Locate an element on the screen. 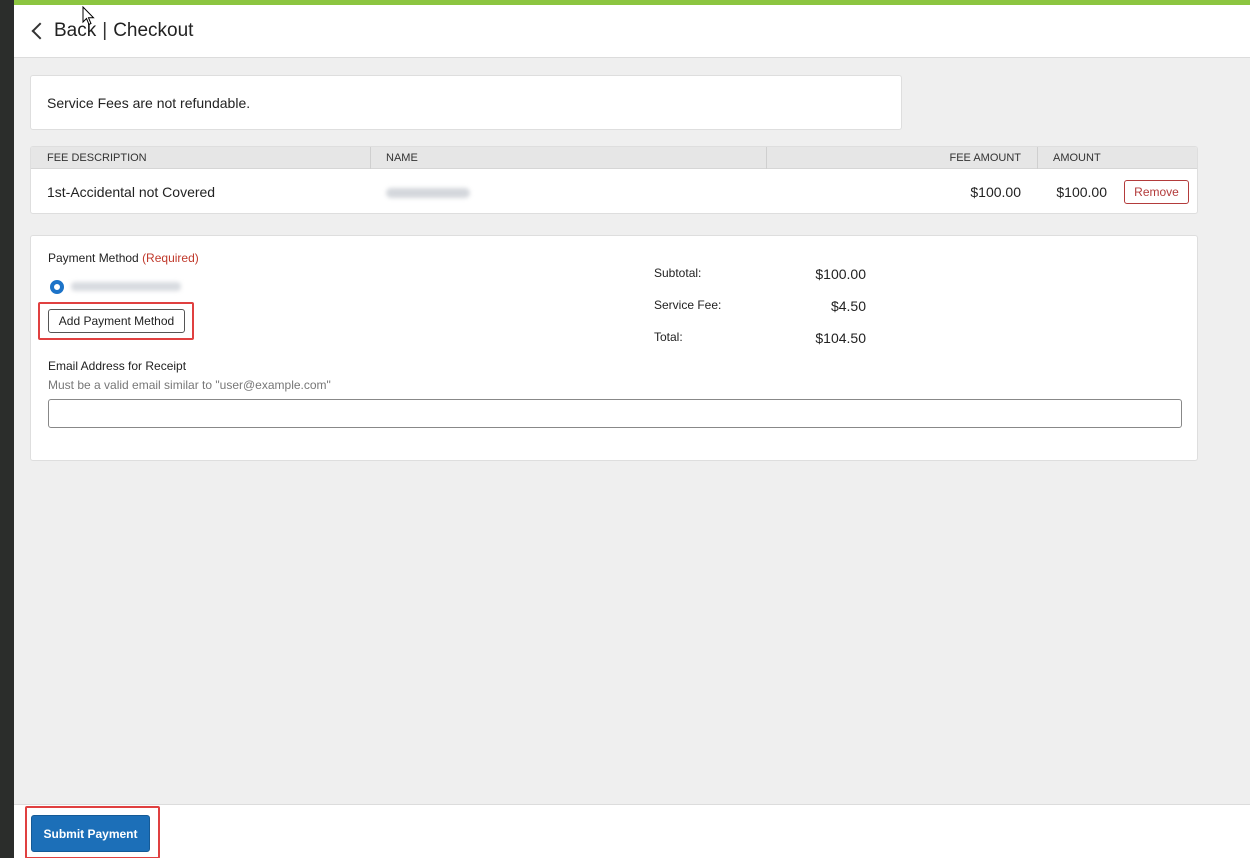  subtotal-label: Subtotal: is located at coordinates (678, 273).